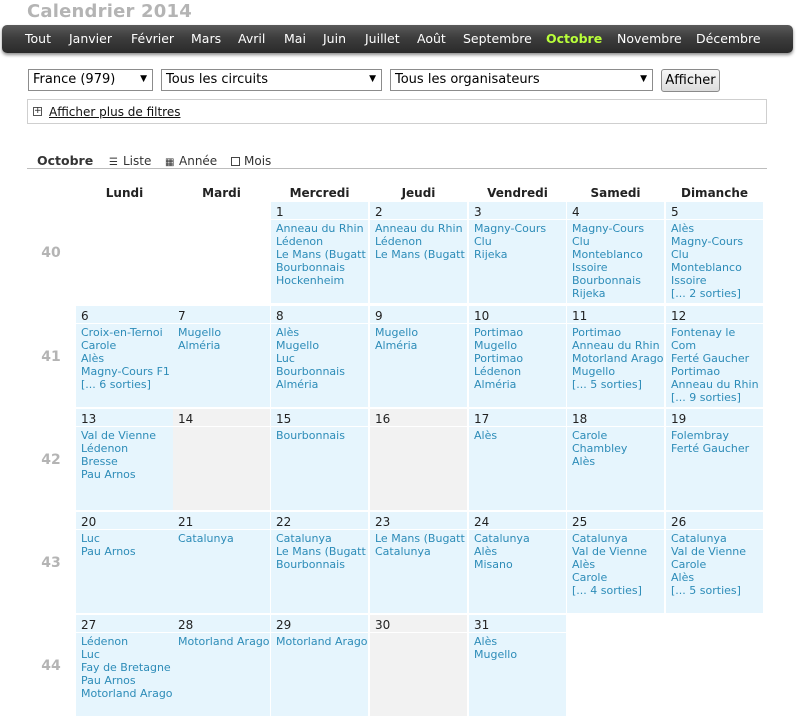 Image resolution: width=797 pixels, height=722 pixels. What do you see at coordinates (517, 665) in the screenshot?
I see `day-cell: 31 Alès Mugello` at bounding box center [517, 665].